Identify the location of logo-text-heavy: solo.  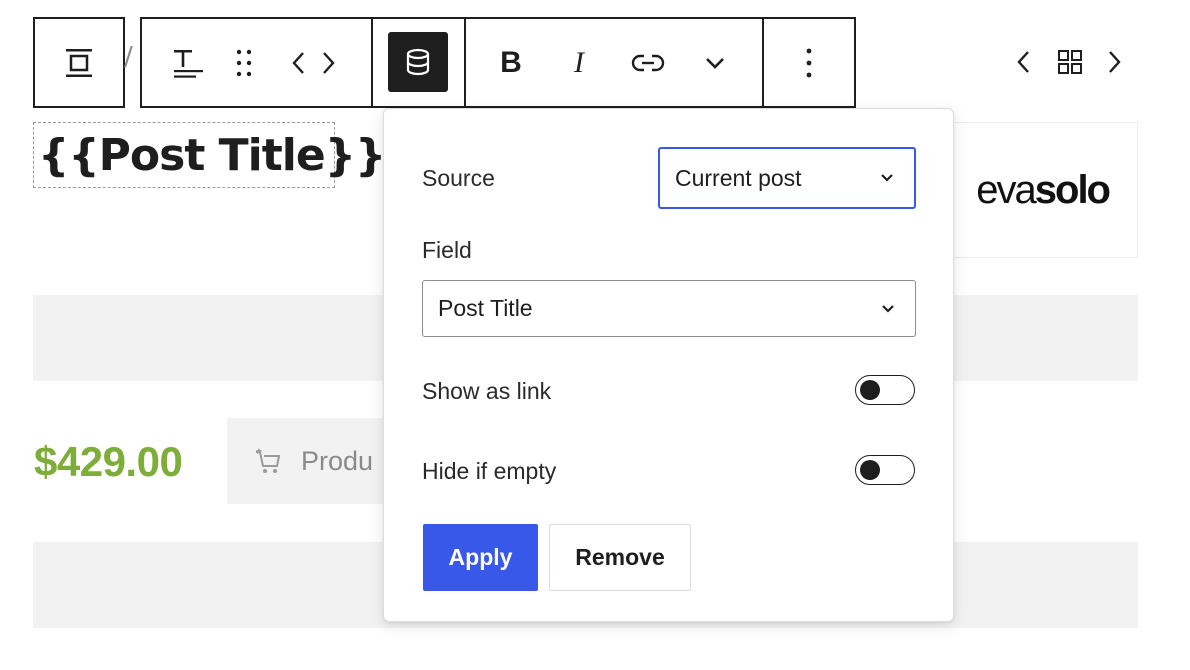
(1072, 189).